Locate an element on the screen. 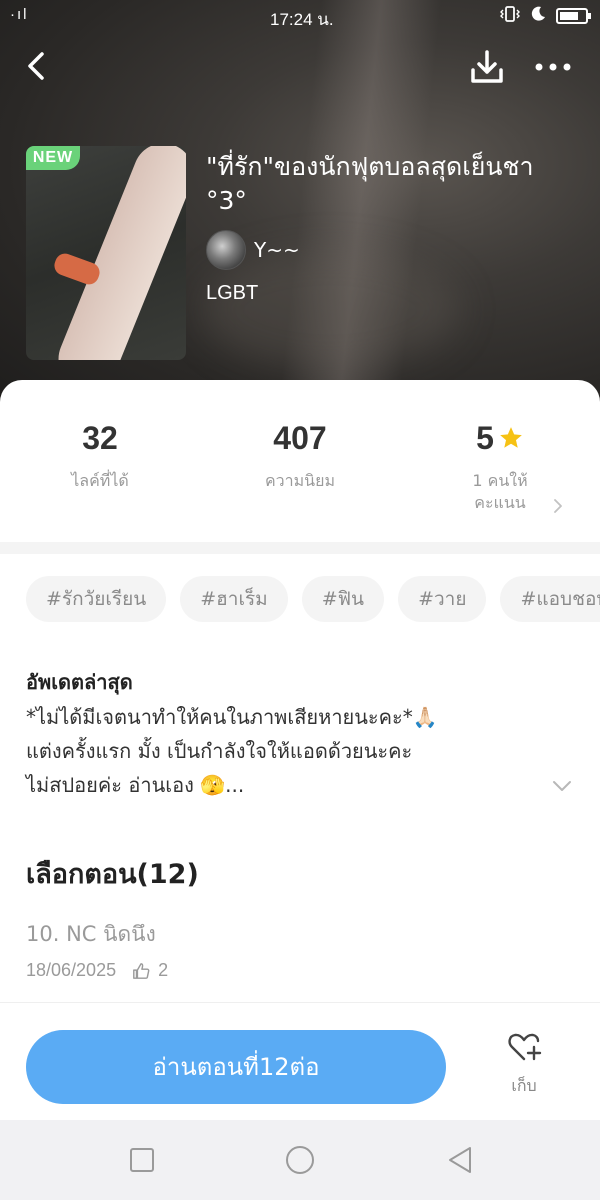 This screenshot has height=1200, width=600. popularity-count: 407 is located at coordinates (300, 438).